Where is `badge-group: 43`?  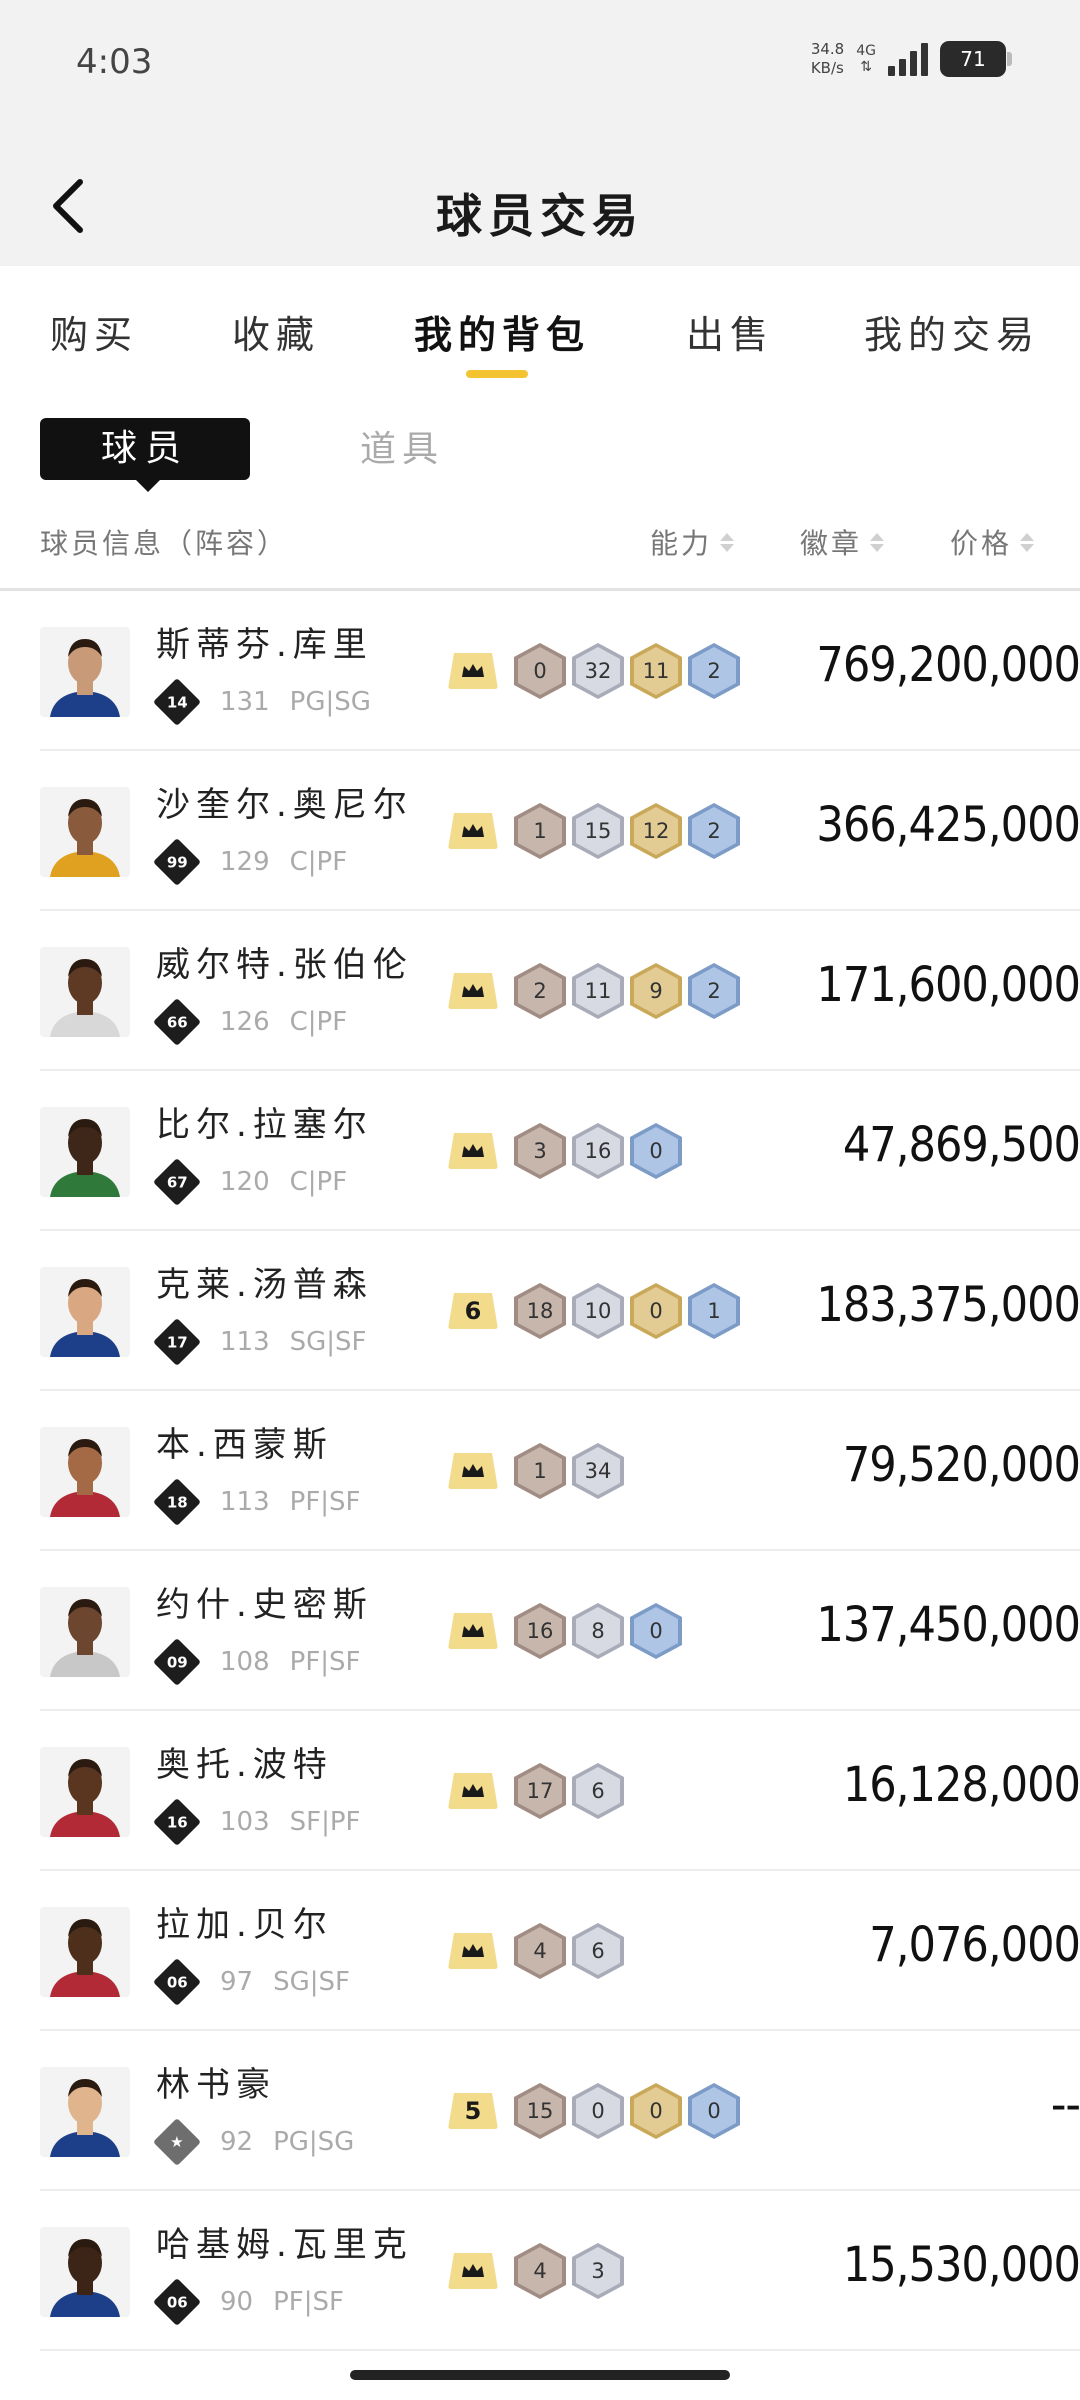 badge-group: 43 is located at coordinates (536, 2271).